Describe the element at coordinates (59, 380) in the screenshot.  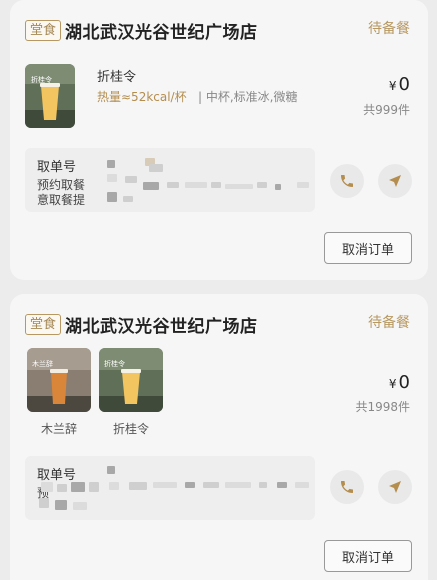
I see `product-image: 木兰辞` at that location.